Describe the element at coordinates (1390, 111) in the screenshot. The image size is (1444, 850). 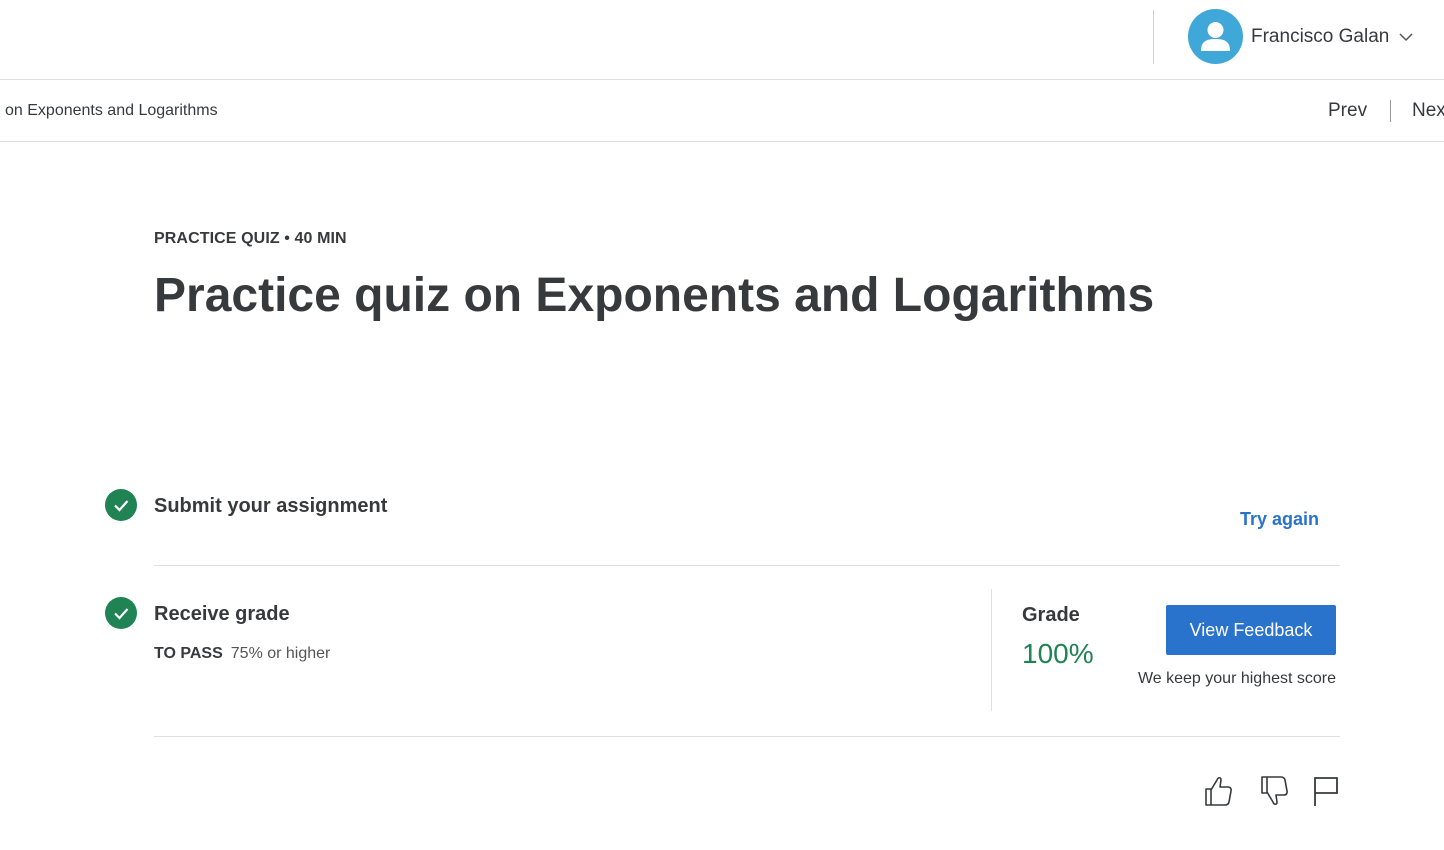
I see `prev-next-divider` at that location.